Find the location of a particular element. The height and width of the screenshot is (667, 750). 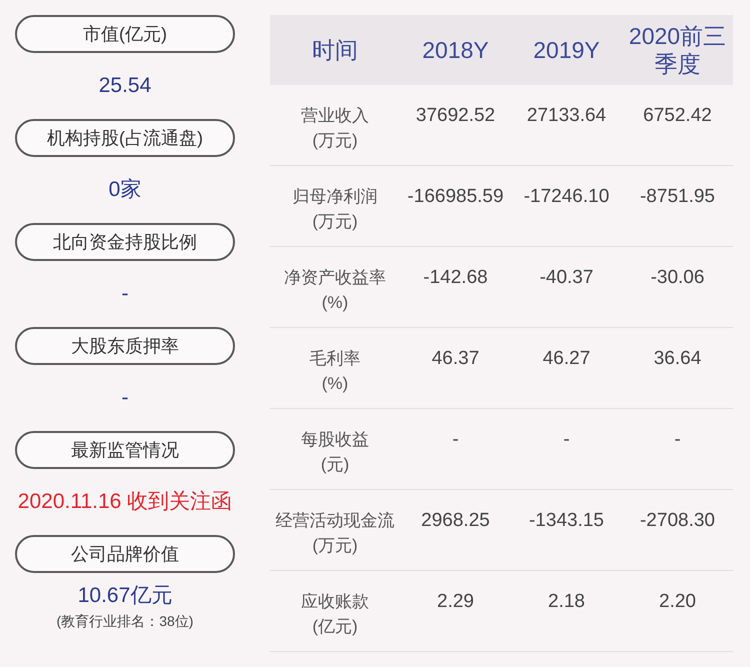

table-cell-text: -142.68 is located at coordinates (455, 278).